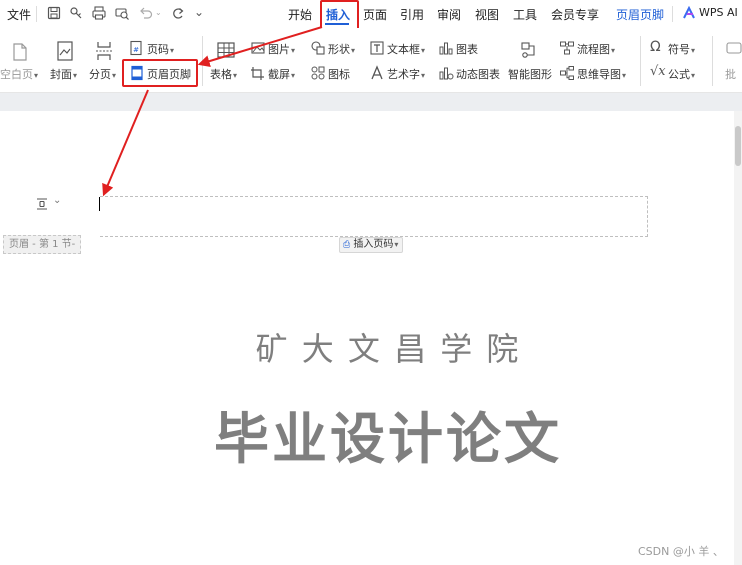  I want to click on header-footer-highlight, so click(160, 73).